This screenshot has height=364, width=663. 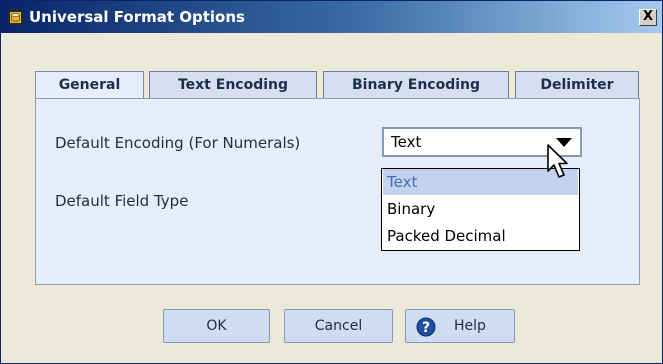 What do you see at coordinates (137, 17) in the screenshot?
I see `window-title: Universal Format Options` at bounding box center [137, 17].